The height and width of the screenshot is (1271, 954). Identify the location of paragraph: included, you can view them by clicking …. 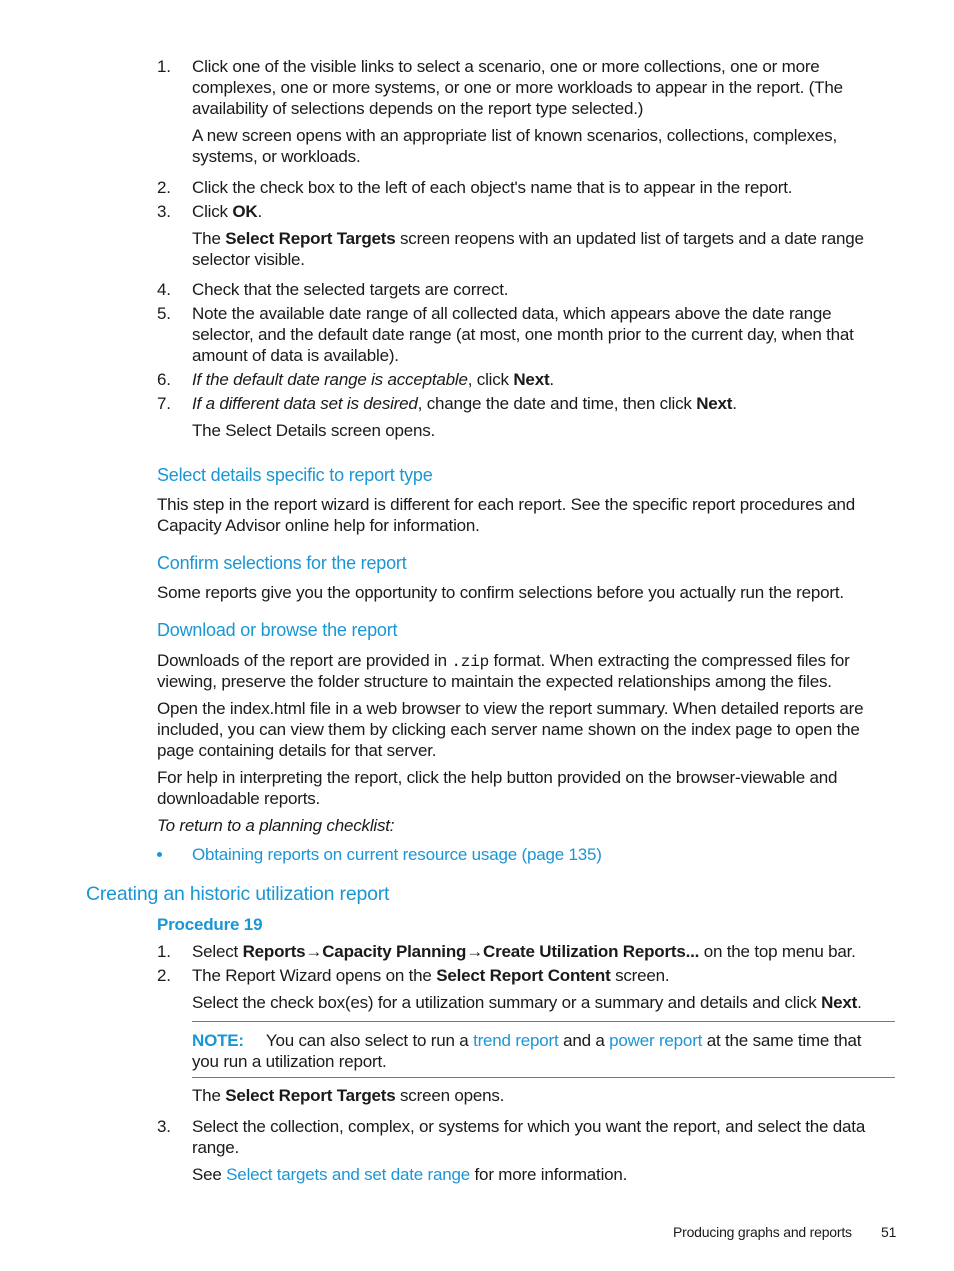
(508, 729).